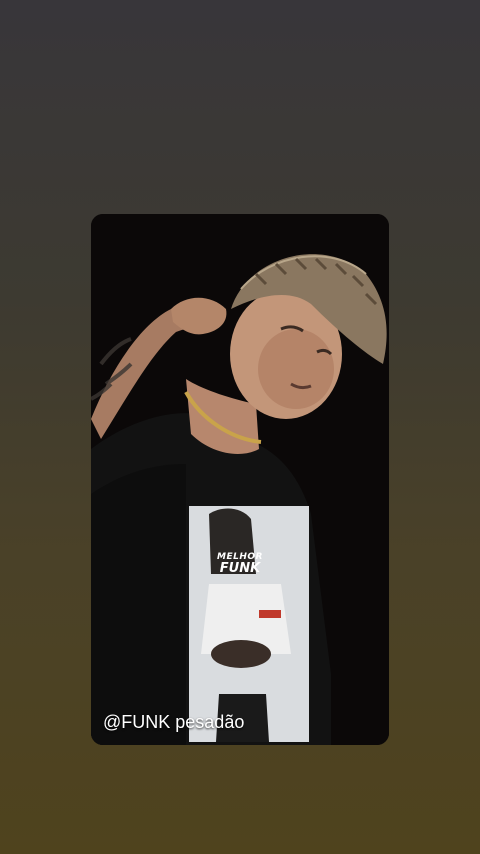 This screenshot has height=854, width=480. I want to click on shirt-logo: MELHOR FUNK, so click(240, 564).